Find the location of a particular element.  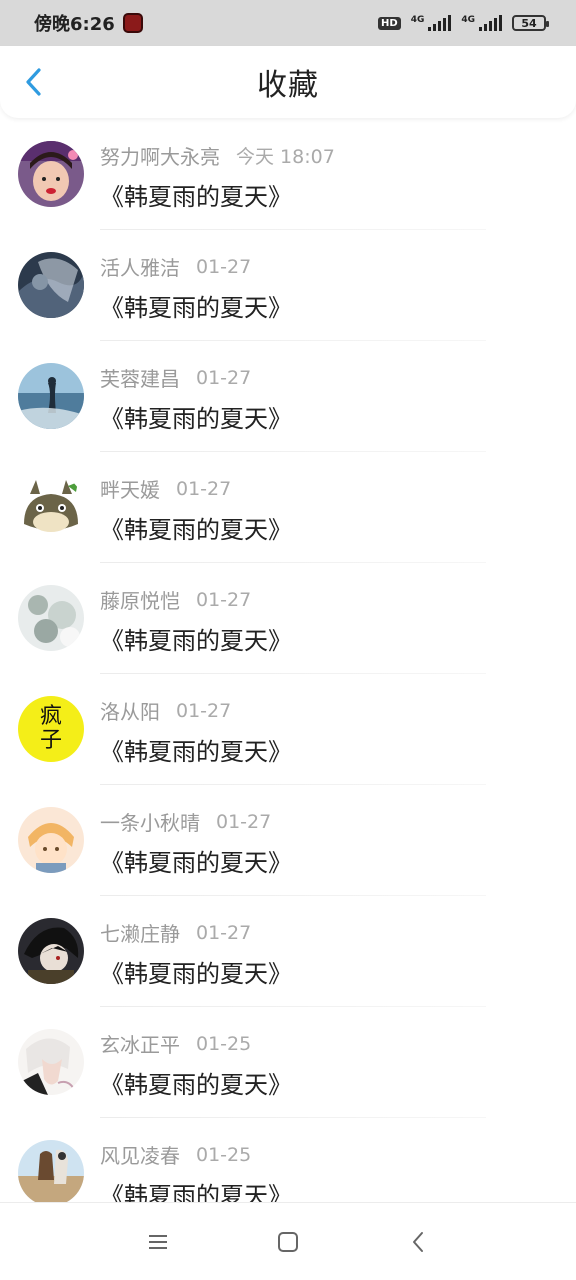

status-right: HD 4G 4G 54 is located at coordinates (463, 23).